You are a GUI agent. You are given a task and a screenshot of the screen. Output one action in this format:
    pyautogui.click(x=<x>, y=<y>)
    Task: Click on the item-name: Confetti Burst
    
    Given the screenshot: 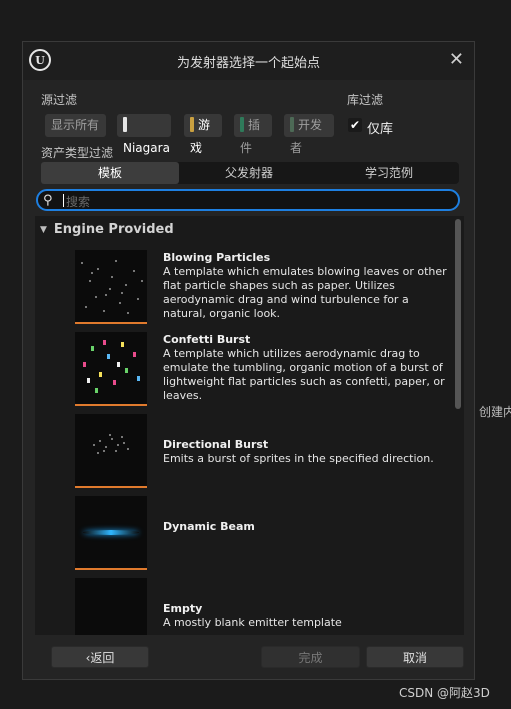 What is the action you would take?
    pyautogui.click(x=207, y=339)
    